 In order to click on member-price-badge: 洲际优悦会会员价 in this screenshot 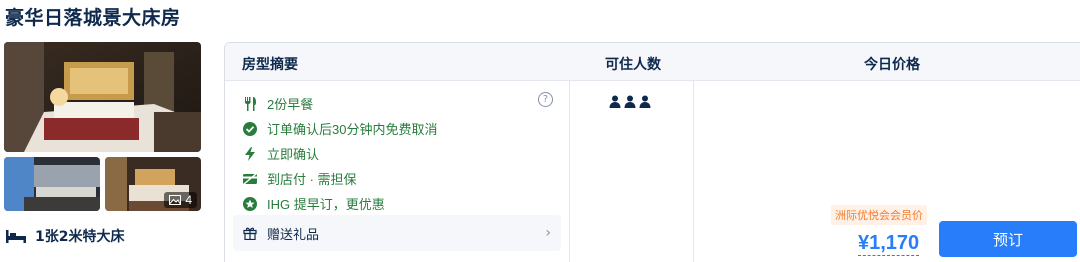, I will do `click(879, 215)`.